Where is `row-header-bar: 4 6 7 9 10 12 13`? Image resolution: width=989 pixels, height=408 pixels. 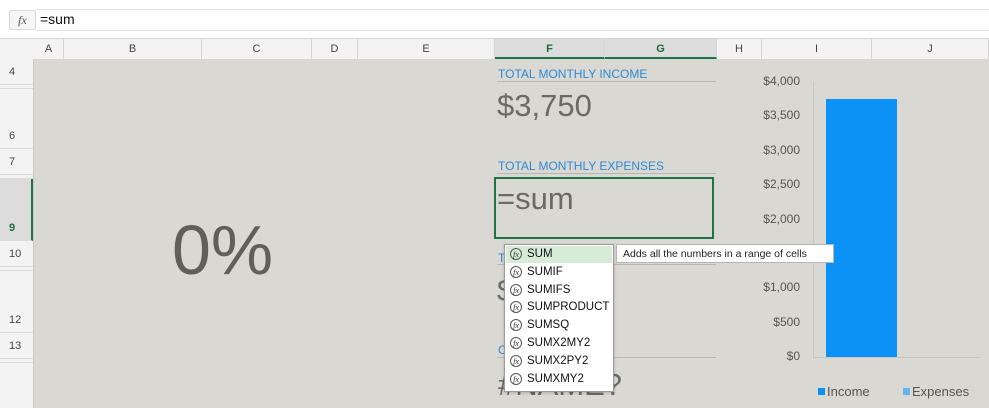
row-header-bar: 4 6 7 9 10 12 13 is located at coordinates (17, 233).